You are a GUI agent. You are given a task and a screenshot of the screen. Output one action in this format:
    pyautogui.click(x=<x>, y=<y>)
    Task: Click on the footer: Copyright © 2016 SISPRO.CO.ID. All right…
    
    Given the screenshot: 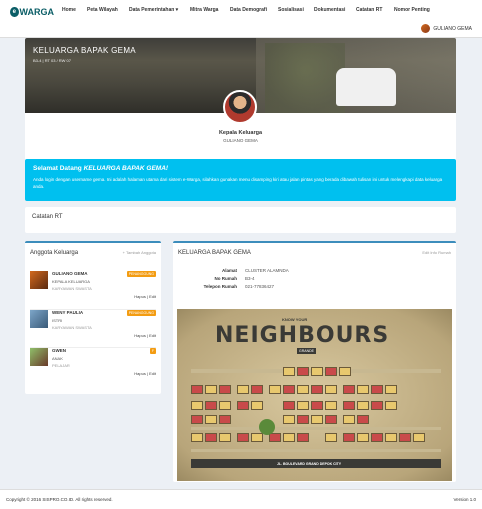 What is the action you would take?
    pyautogui.click(x=241, y=499)
    